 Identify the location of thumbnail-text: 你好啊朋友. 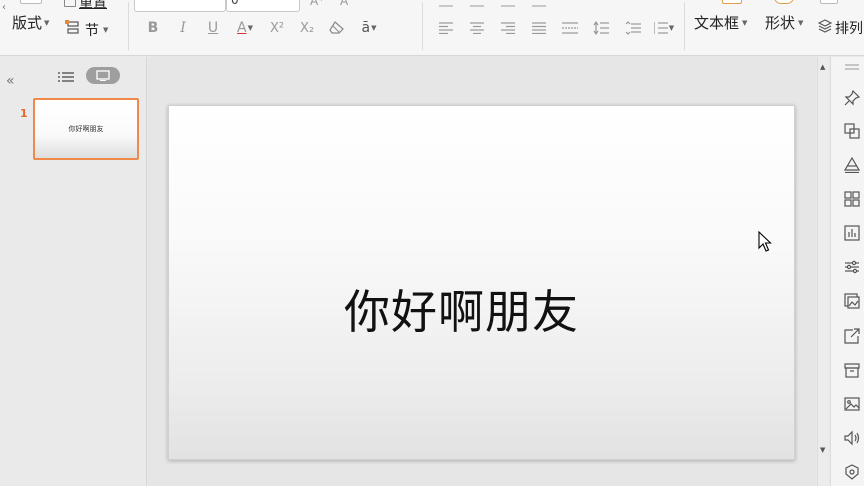
(86, 129).